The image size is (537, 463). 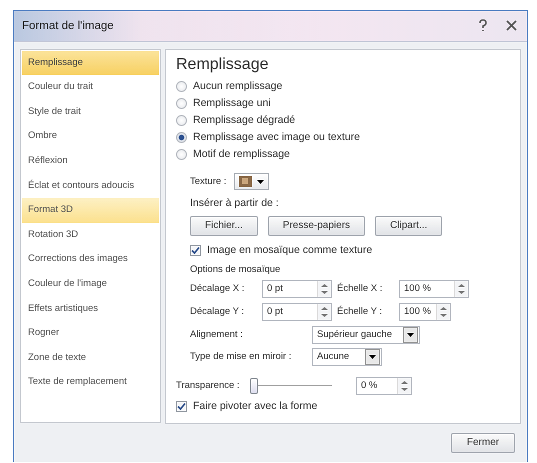 What do you see at coordinates (241, 356) in the screenshot?
I see `field-label: Type de mise en miroir :` at bounding box center [241, 356].